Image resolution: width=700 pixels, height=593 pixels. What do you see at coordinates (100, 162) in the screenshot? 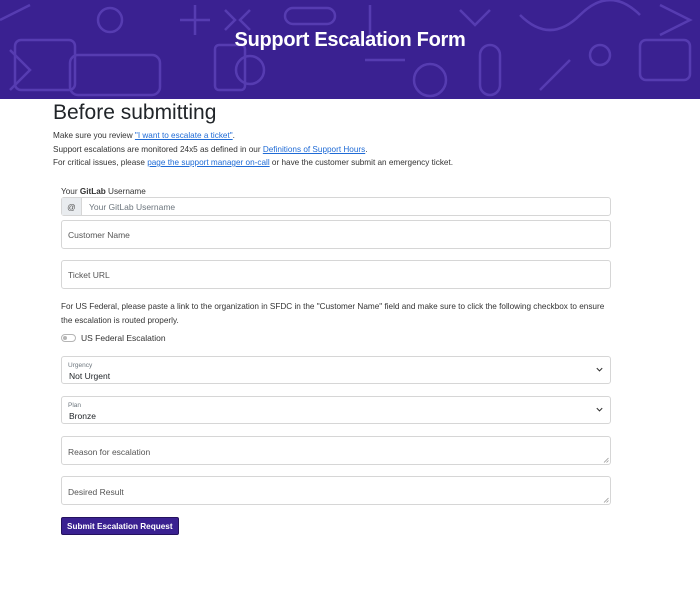
I see `intro-line-3-text: For critical issues, please` at bounding box center [100, 162].